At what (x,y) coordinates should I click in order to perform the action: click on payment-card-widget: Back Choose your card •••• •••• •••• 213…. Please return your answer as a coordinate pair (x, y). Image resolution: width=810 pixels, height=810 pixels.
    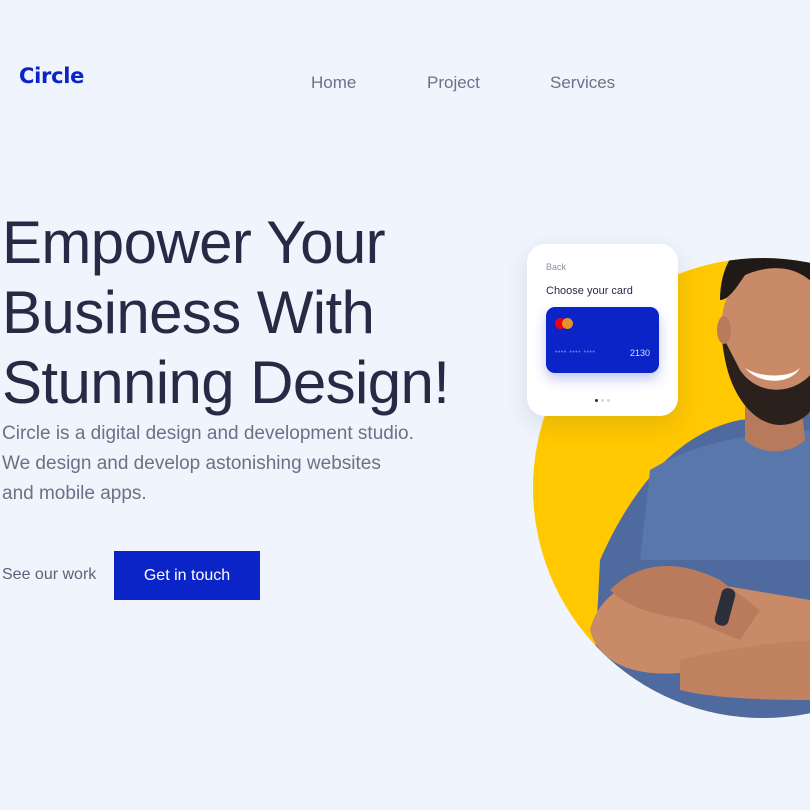
    Looking at the image, I should click on (602, 330).